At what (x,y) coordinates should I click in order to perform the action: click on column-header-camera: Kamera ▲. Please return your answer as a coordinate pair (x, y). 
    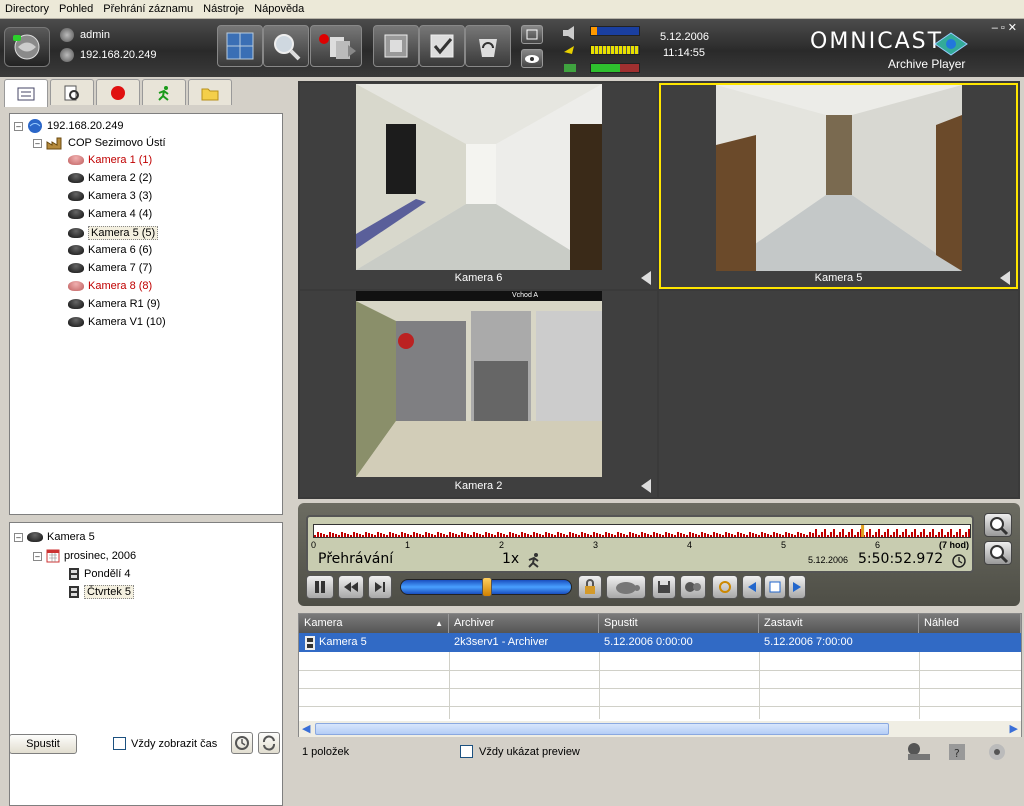
    Looking at the image, I should click on (374, 623).